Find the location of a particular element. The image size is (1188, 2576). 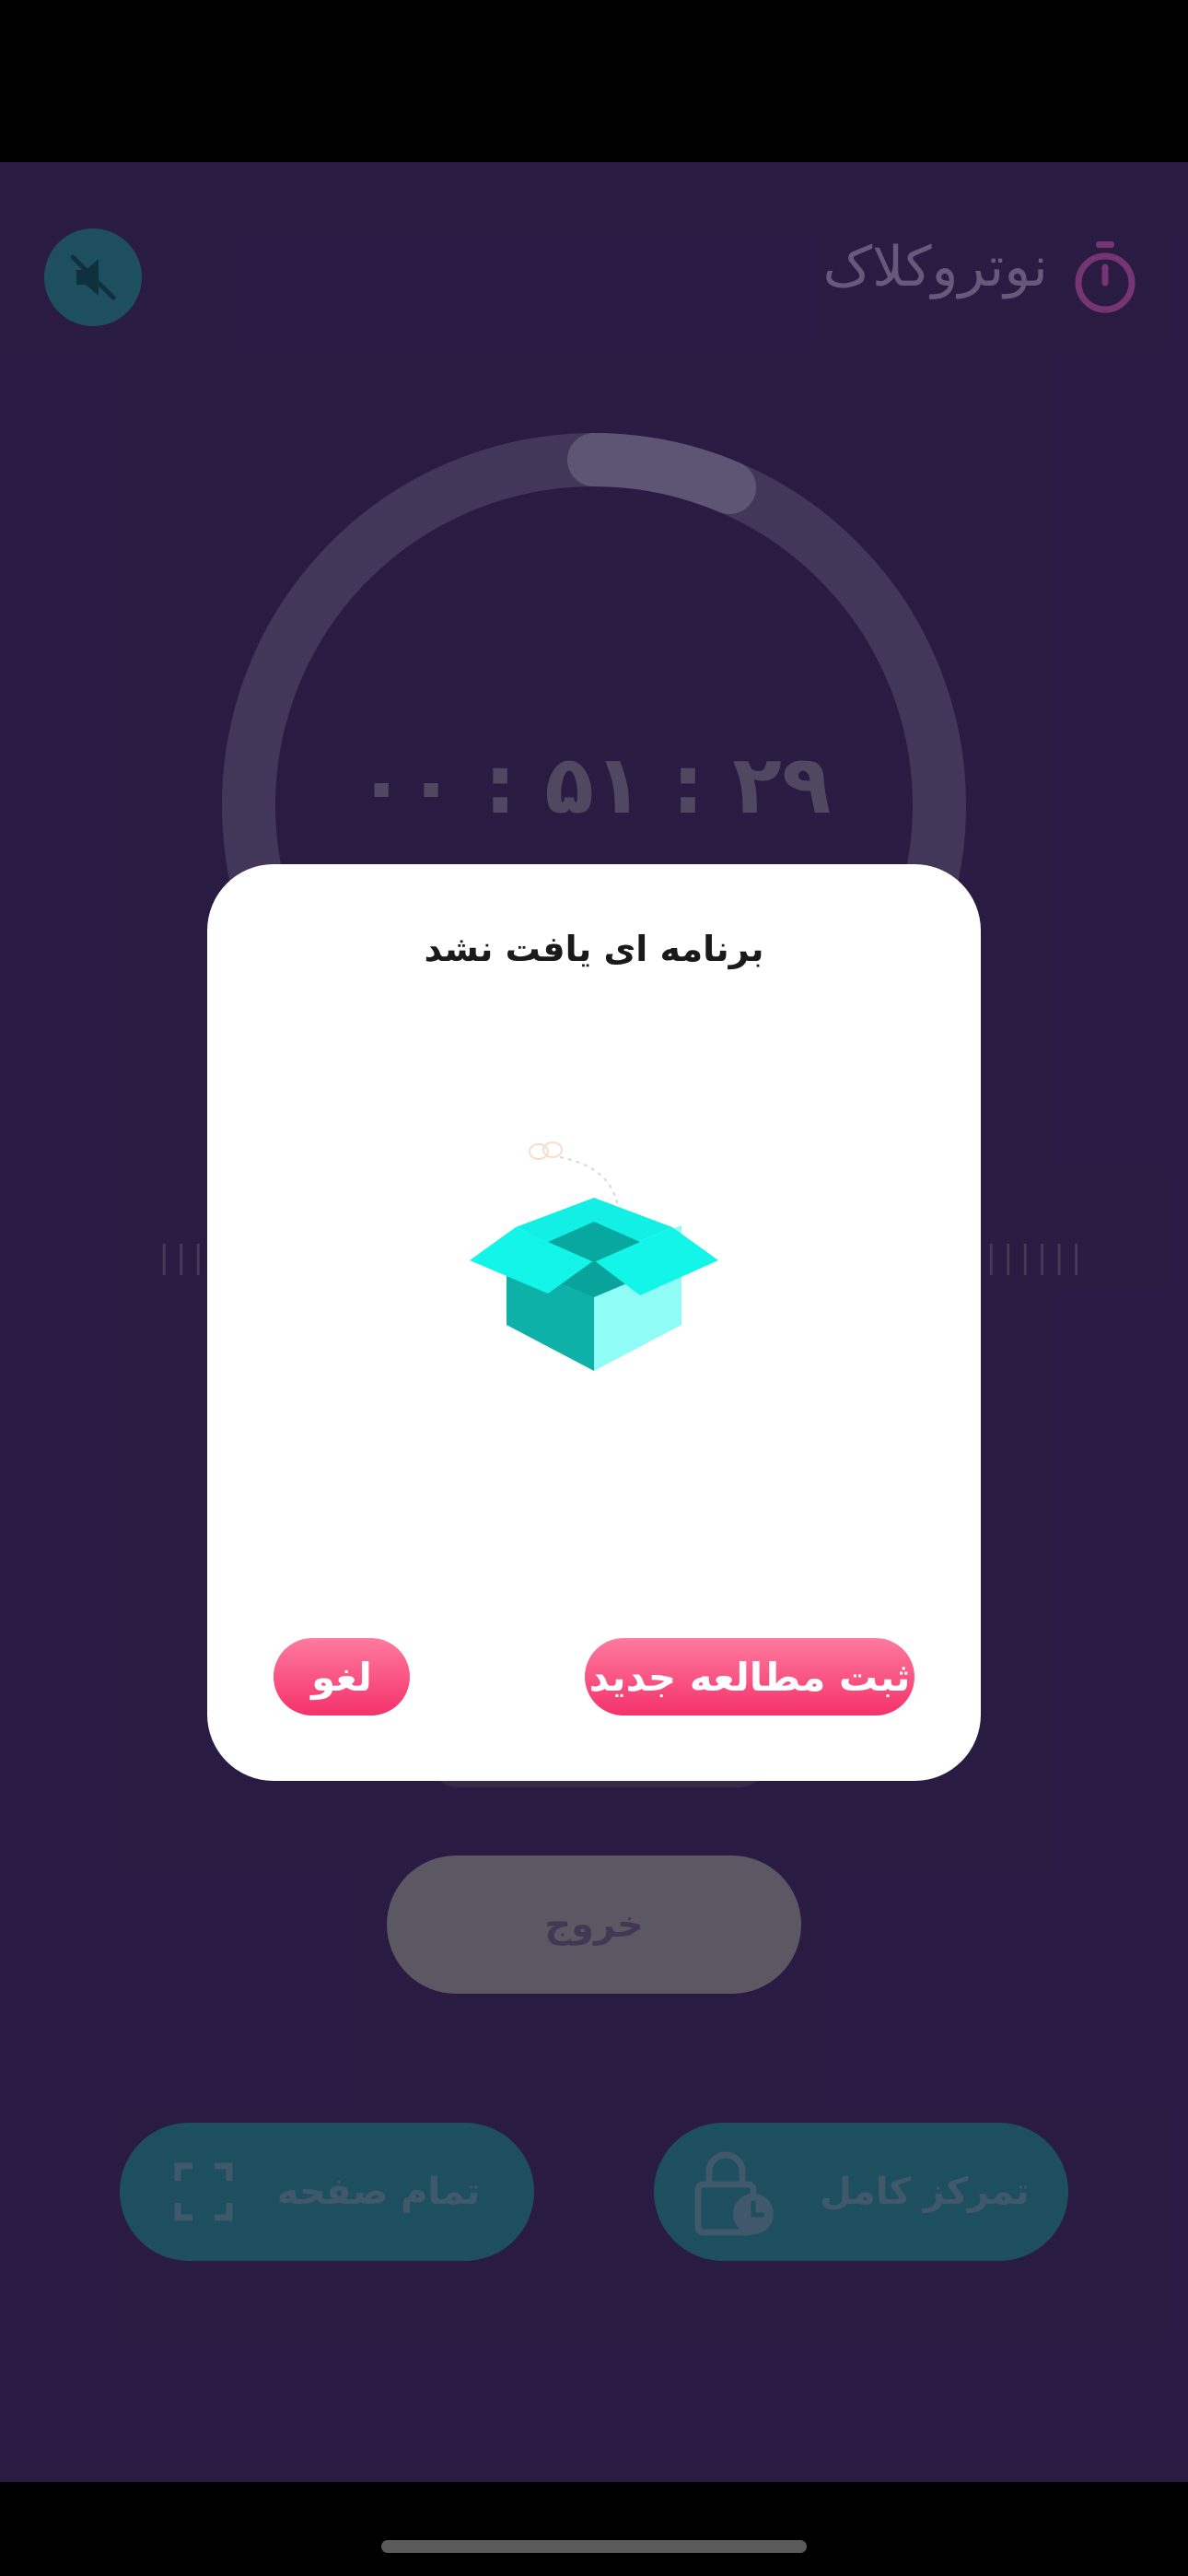

new-study-button: ثبت مطالعه جدید is located at coordinates (749, 1676).